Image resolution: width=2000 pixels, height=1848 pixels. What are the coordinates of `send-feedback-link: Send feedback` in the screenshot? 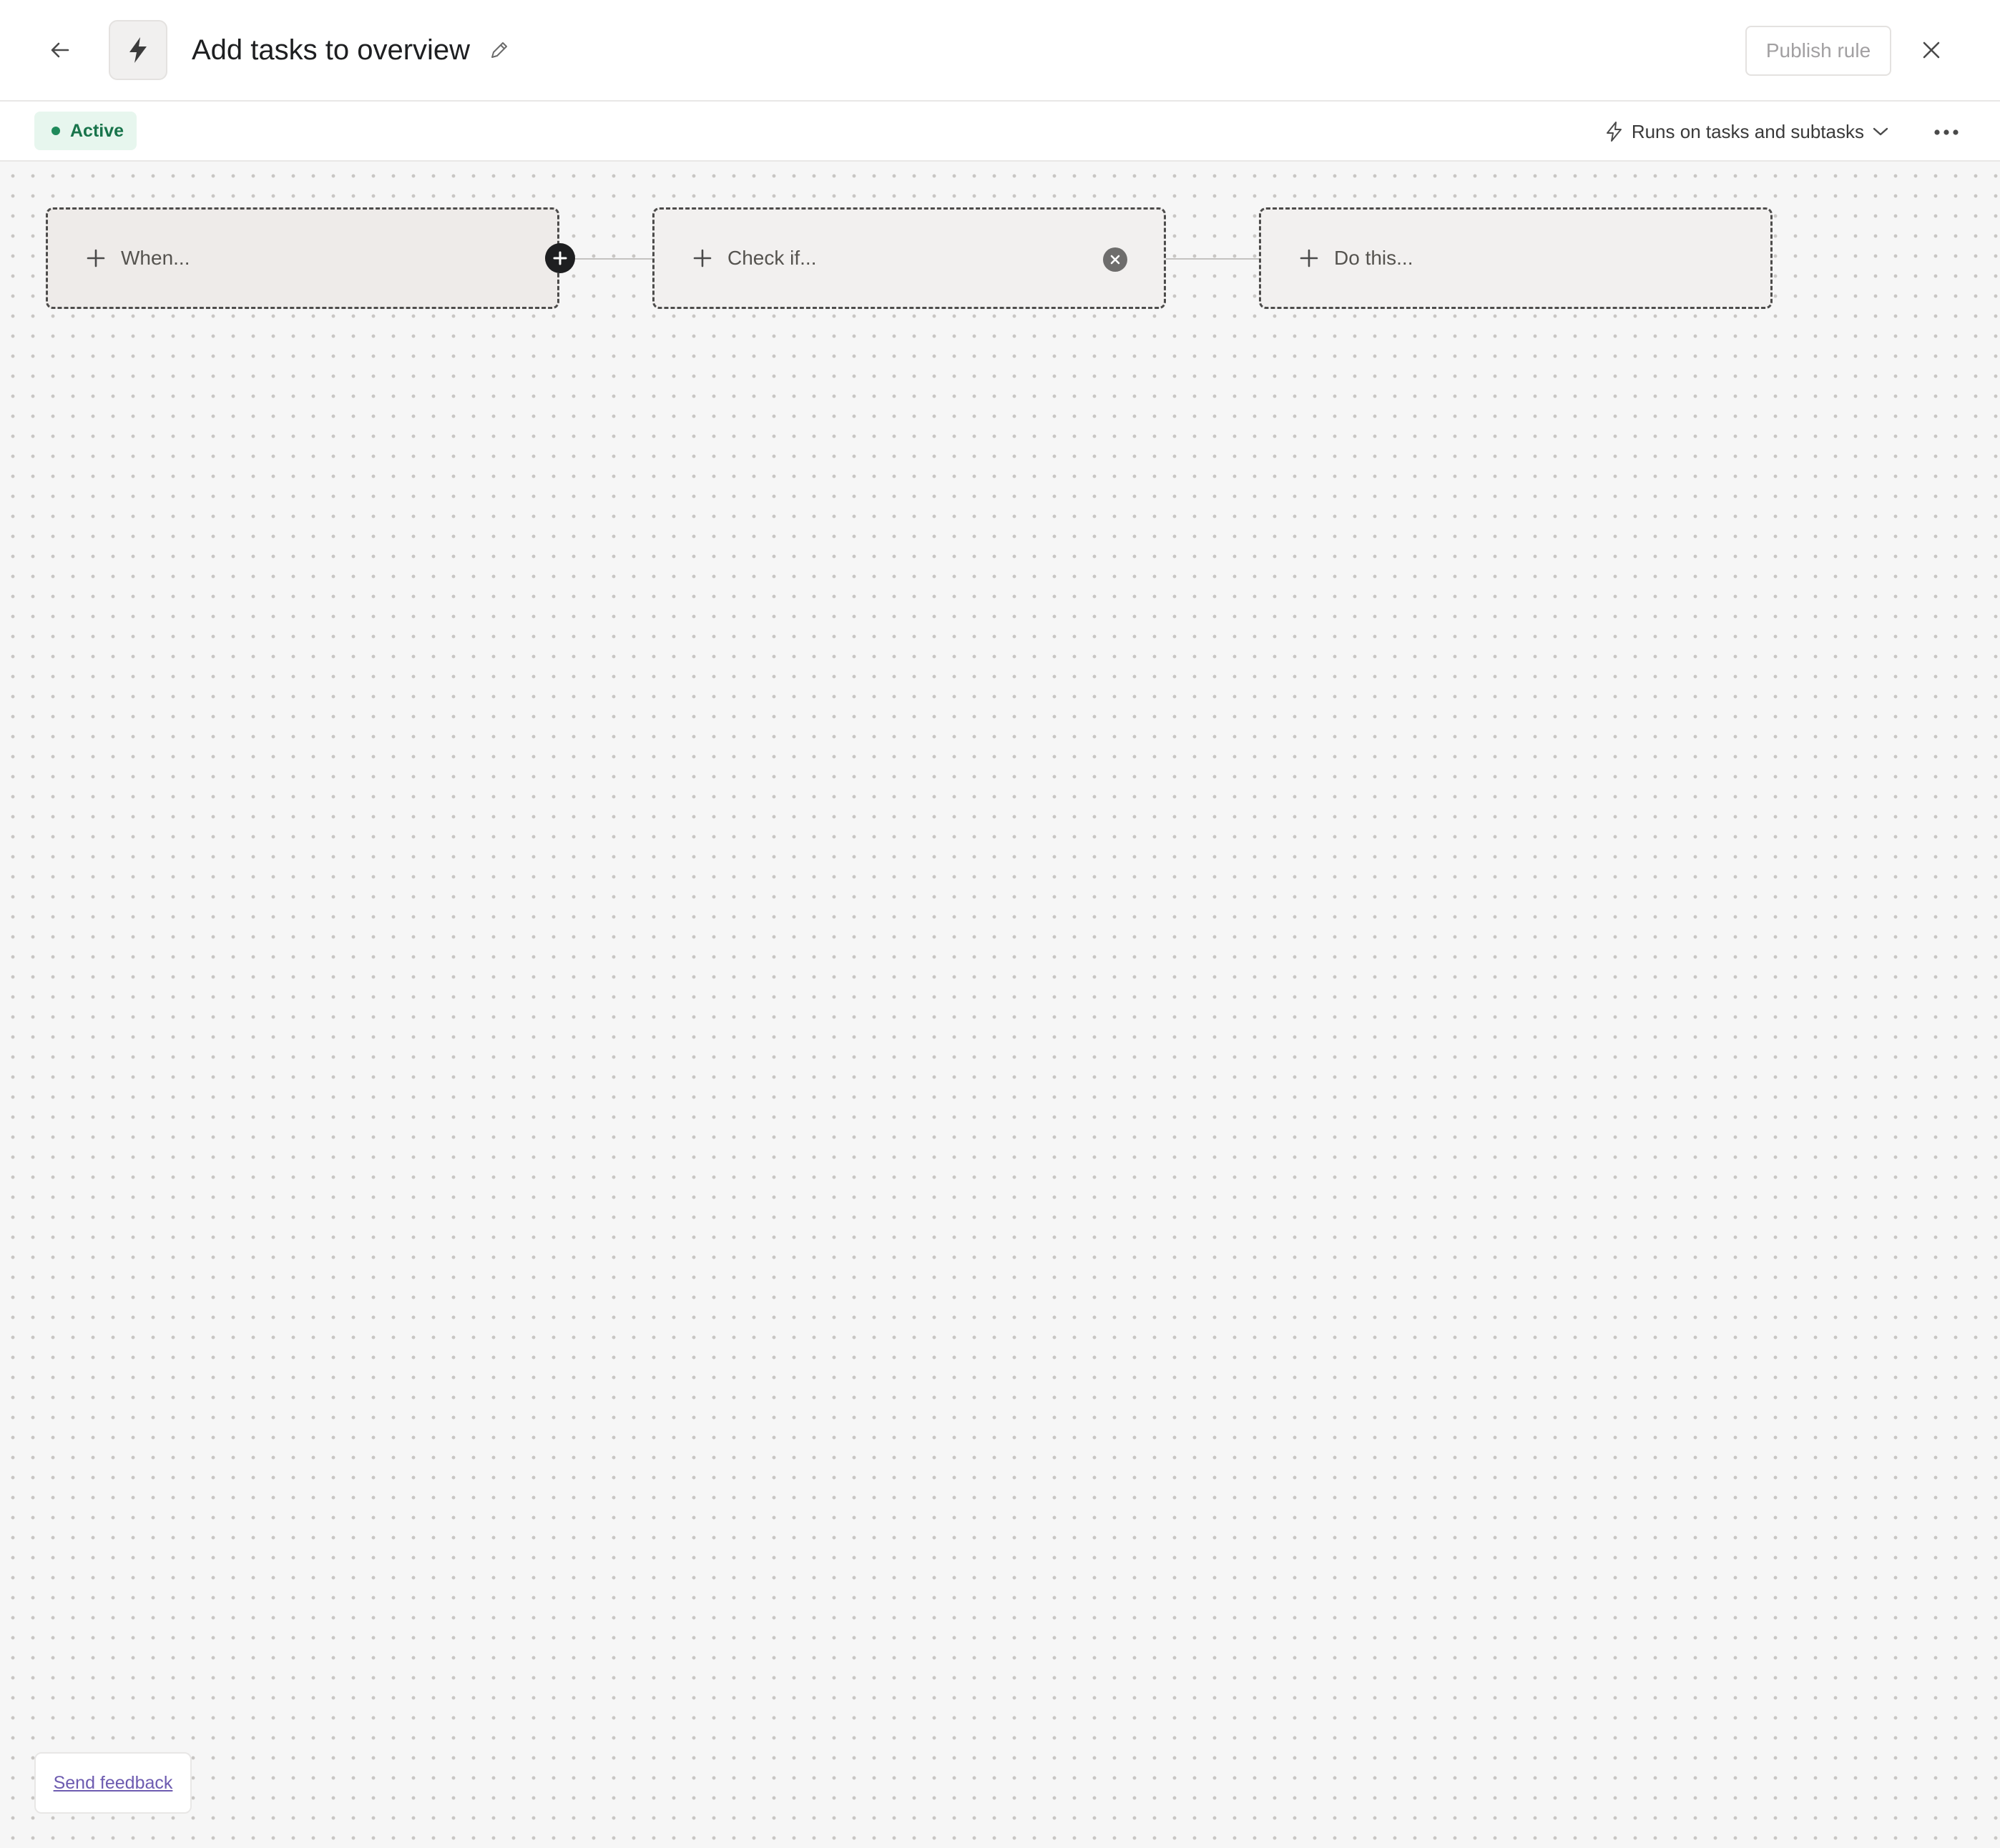 It's located at (113, 1784).